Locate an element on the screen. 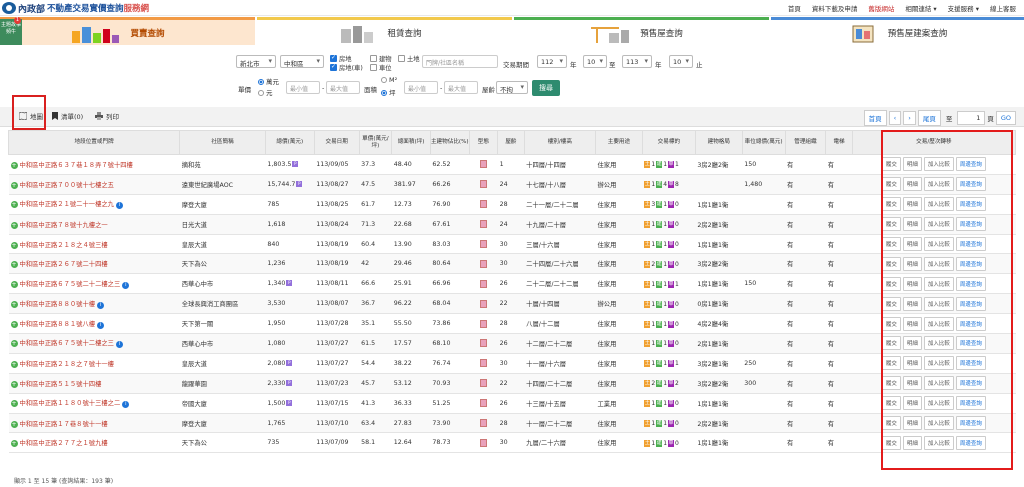  tab-presale-project-query: 預售屋建案查詢 is located at coordinates (897, 31).